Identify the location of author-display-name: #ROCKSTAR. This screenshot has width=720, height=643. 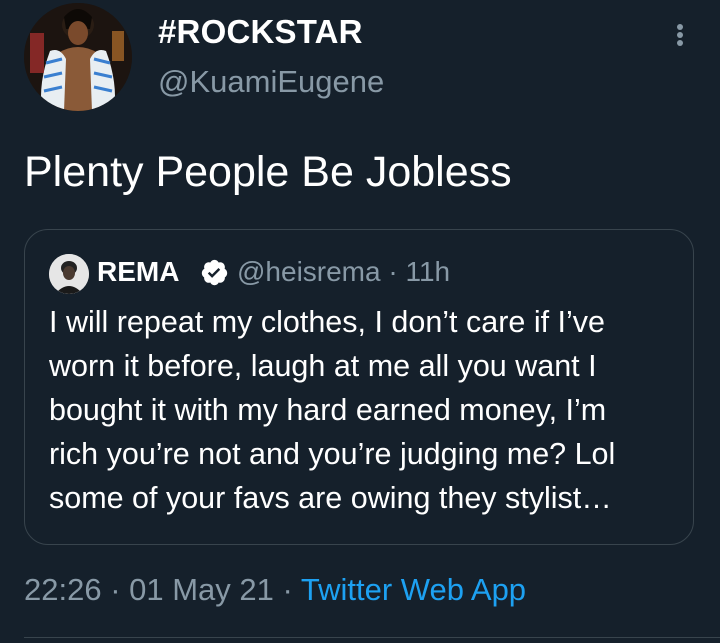
(260, 32).